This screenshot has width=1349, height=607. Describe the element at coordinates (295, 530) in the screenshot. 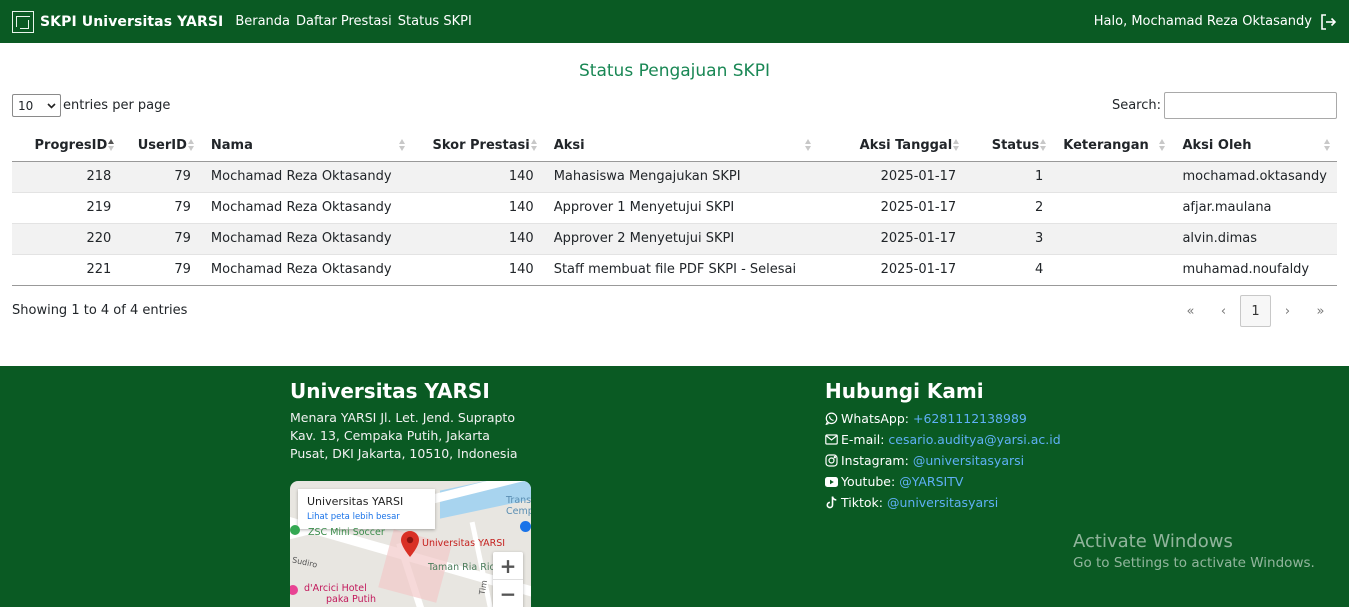

I see `map-poi-icon` at that location.